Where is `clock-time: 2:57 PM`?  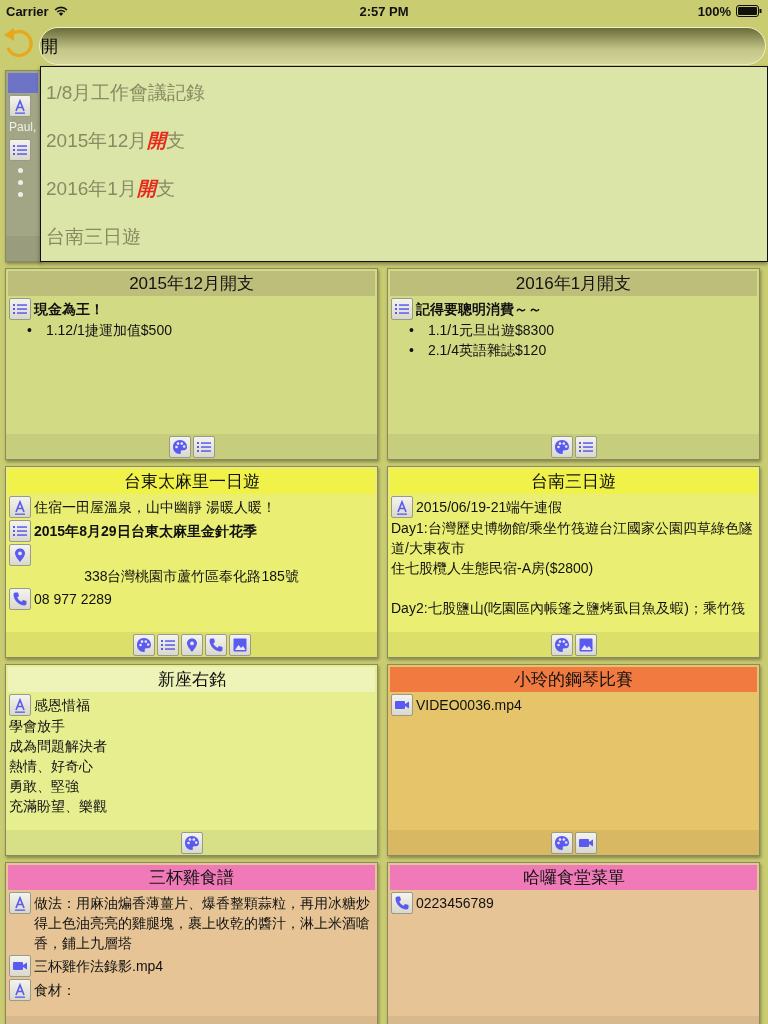 clock-time: 2:57 PM is located at coordinates (384, 11).